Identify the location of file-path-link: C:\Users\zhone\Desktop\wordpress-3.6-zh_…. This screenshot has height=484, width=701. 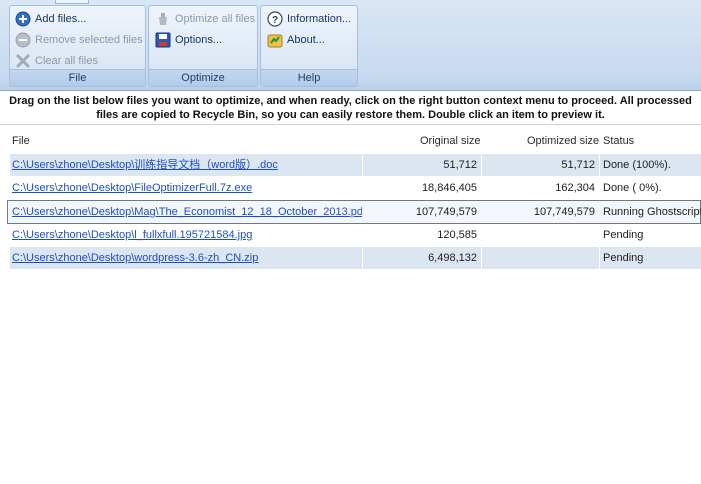
(186, 258).